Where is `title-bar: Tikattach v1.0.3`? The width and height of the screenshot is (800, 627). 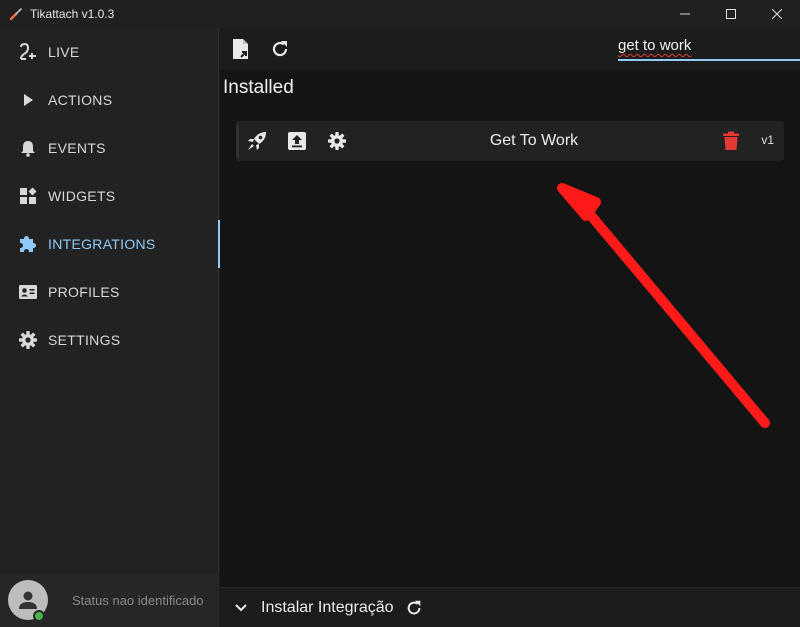 title-bar: Tikattach v1.0.3 is located at coordinates (400, 14).